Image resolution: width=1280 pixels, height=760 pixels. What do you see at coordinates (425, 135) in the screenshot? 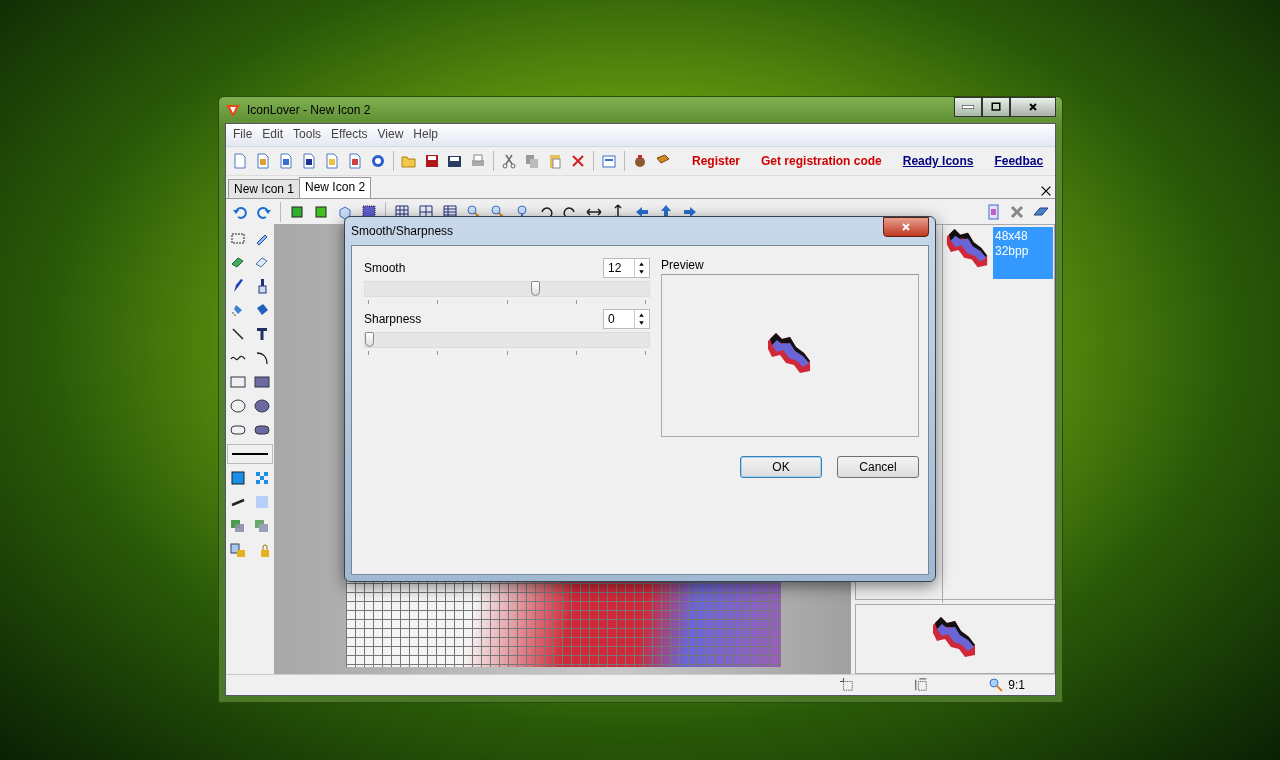
I see `menu-item: Help` at bounding box center [425, 135].